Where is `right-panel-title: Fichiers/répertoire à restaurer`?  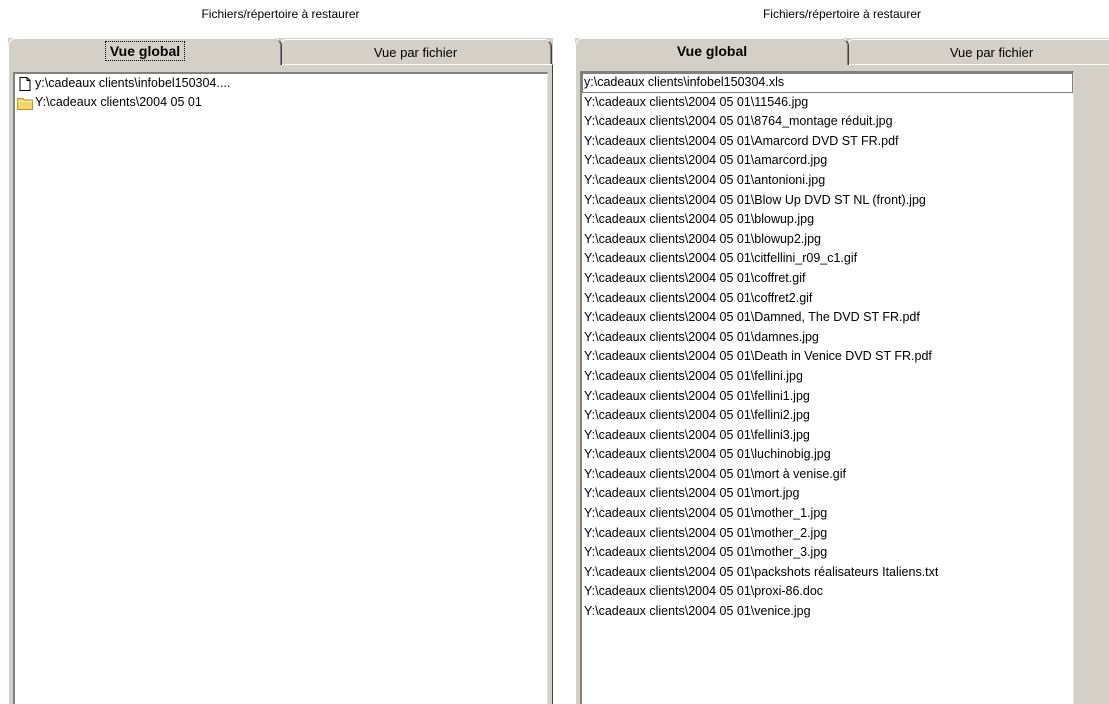 right-panel-title: Fichiers/répertoire à restaurer is located at coordinates (842, 14).